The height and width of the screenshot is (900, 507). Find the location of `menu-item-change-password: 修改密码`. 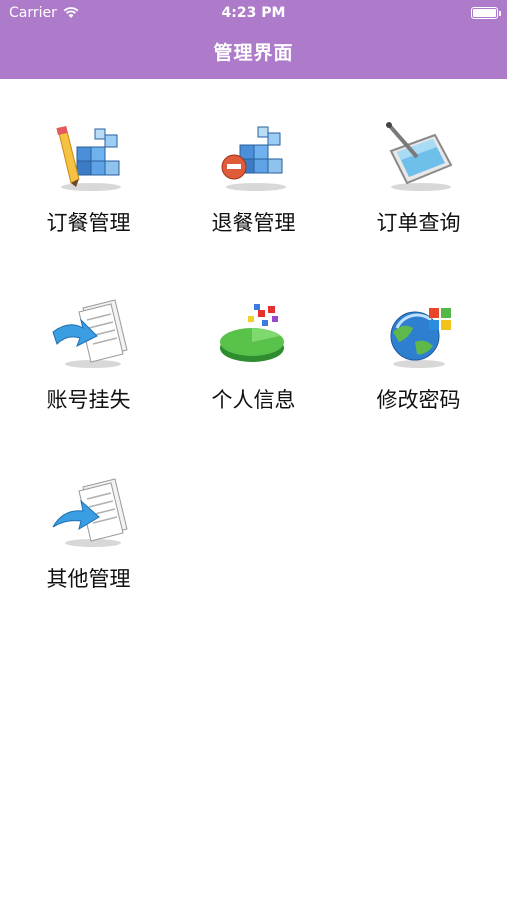

menu-item-change-password: 修改密码 is located at coordinates (418, 343).